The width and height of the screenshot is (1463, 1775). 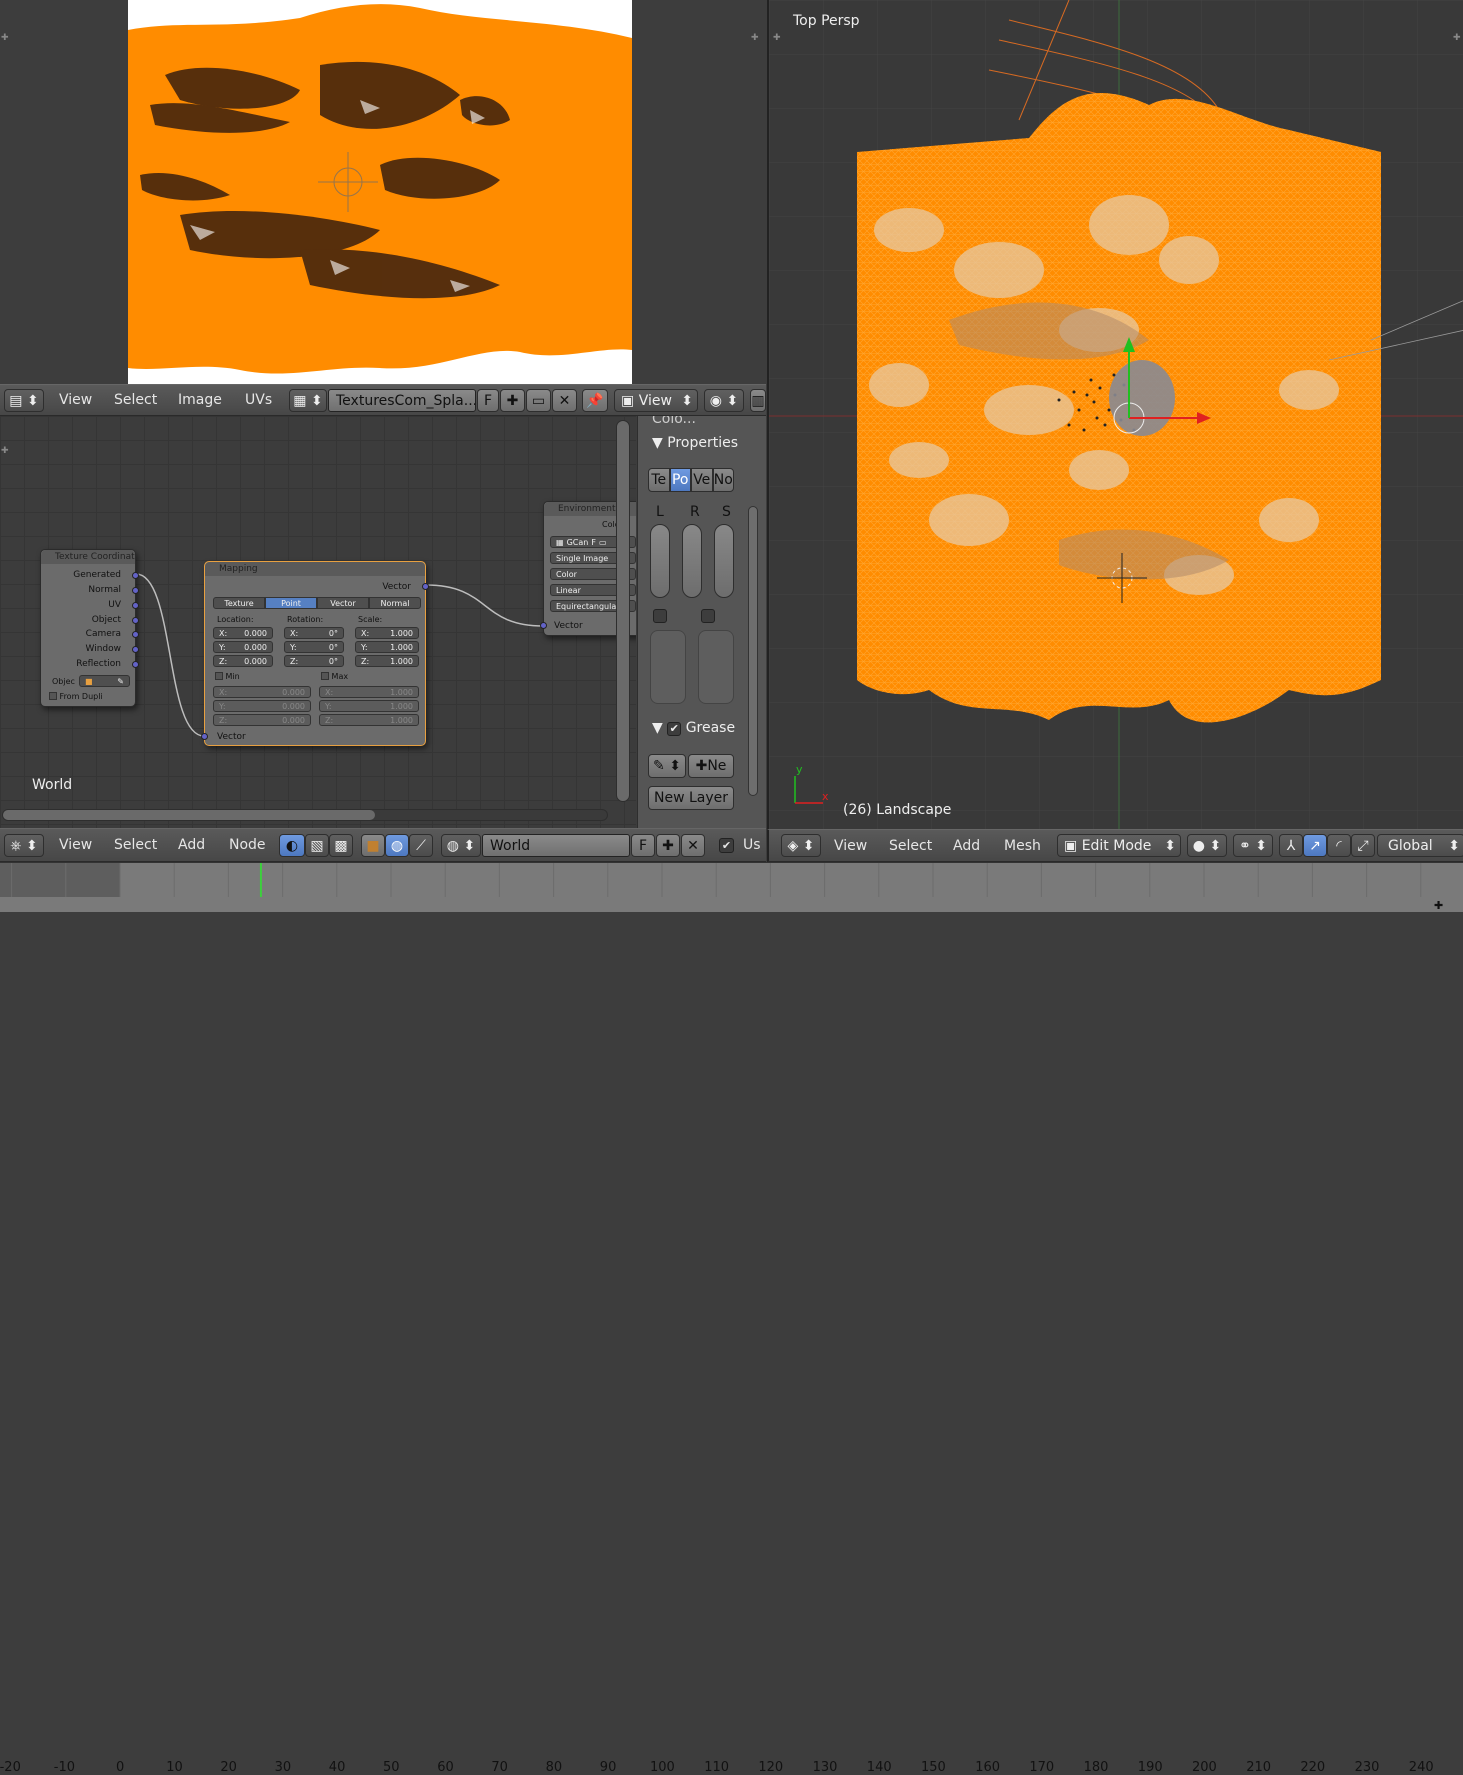 What do you see at coordinates (334, 676) in the screenshot?
I see `max-checkbox: Max` at bounding box center [334, 676].